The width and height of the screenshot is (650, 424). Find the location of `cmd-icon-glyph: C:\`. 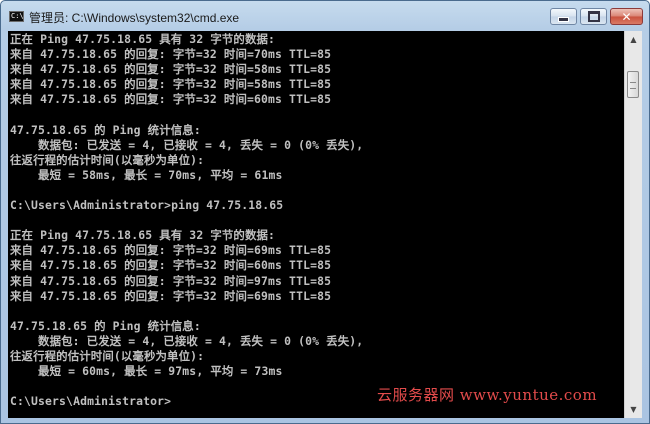

cmd-icon-glyph: C:\ is located at coordinates (17, 16).